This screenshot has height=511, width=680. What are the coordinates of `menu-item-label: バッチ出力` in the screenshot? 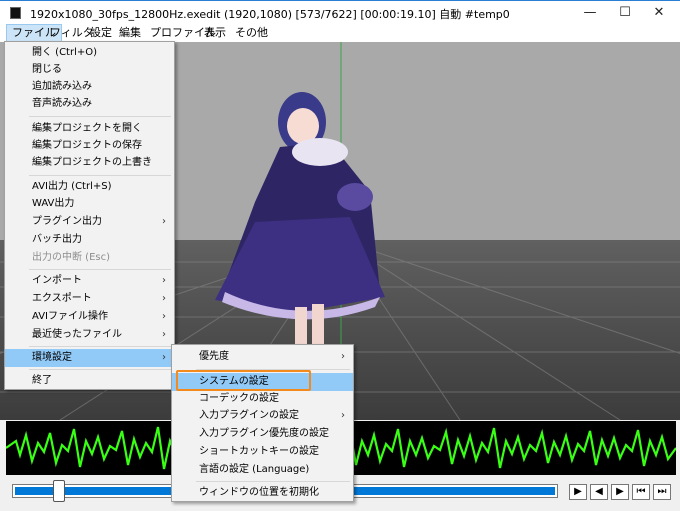 It's located at (57, 239).